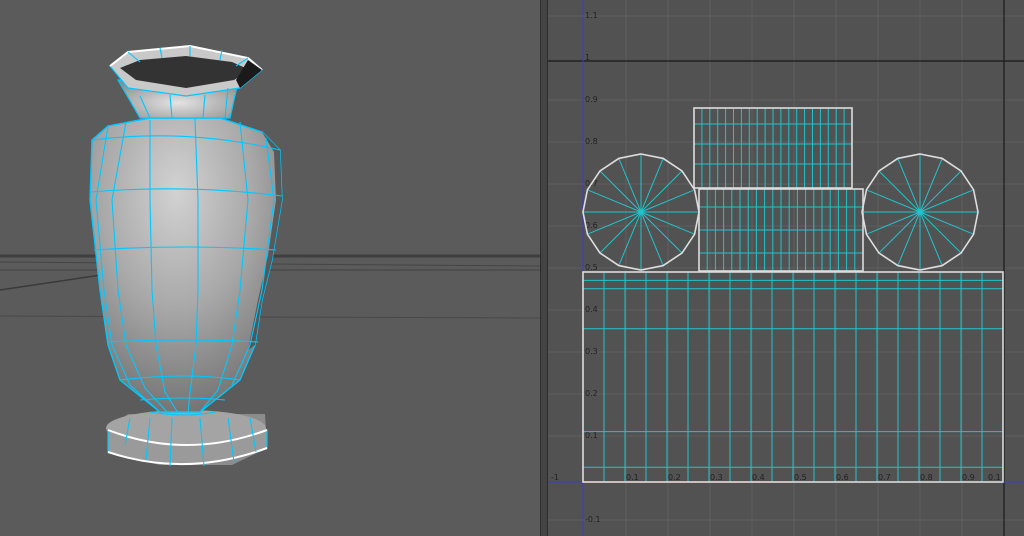 This screenshot has width=1024, height=536. I want to click on u-tick-label: 0.3, so click(716, 477).